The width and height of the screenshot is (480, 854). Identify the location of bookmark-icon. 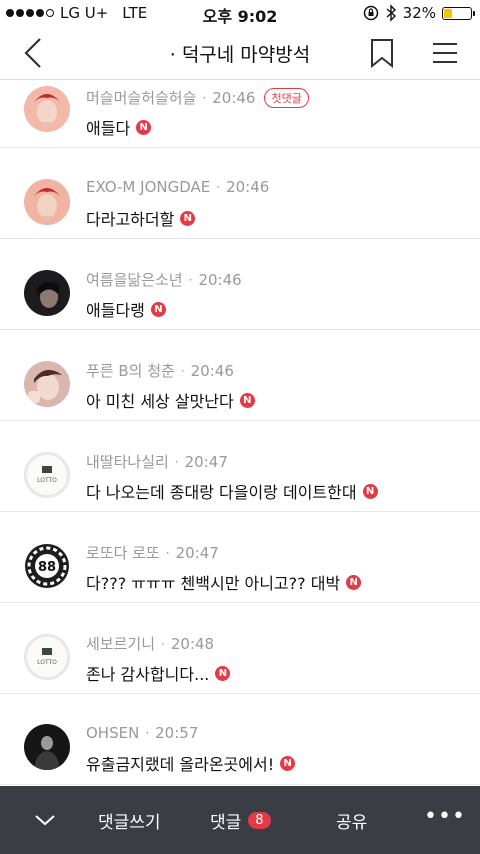
(382, 53).